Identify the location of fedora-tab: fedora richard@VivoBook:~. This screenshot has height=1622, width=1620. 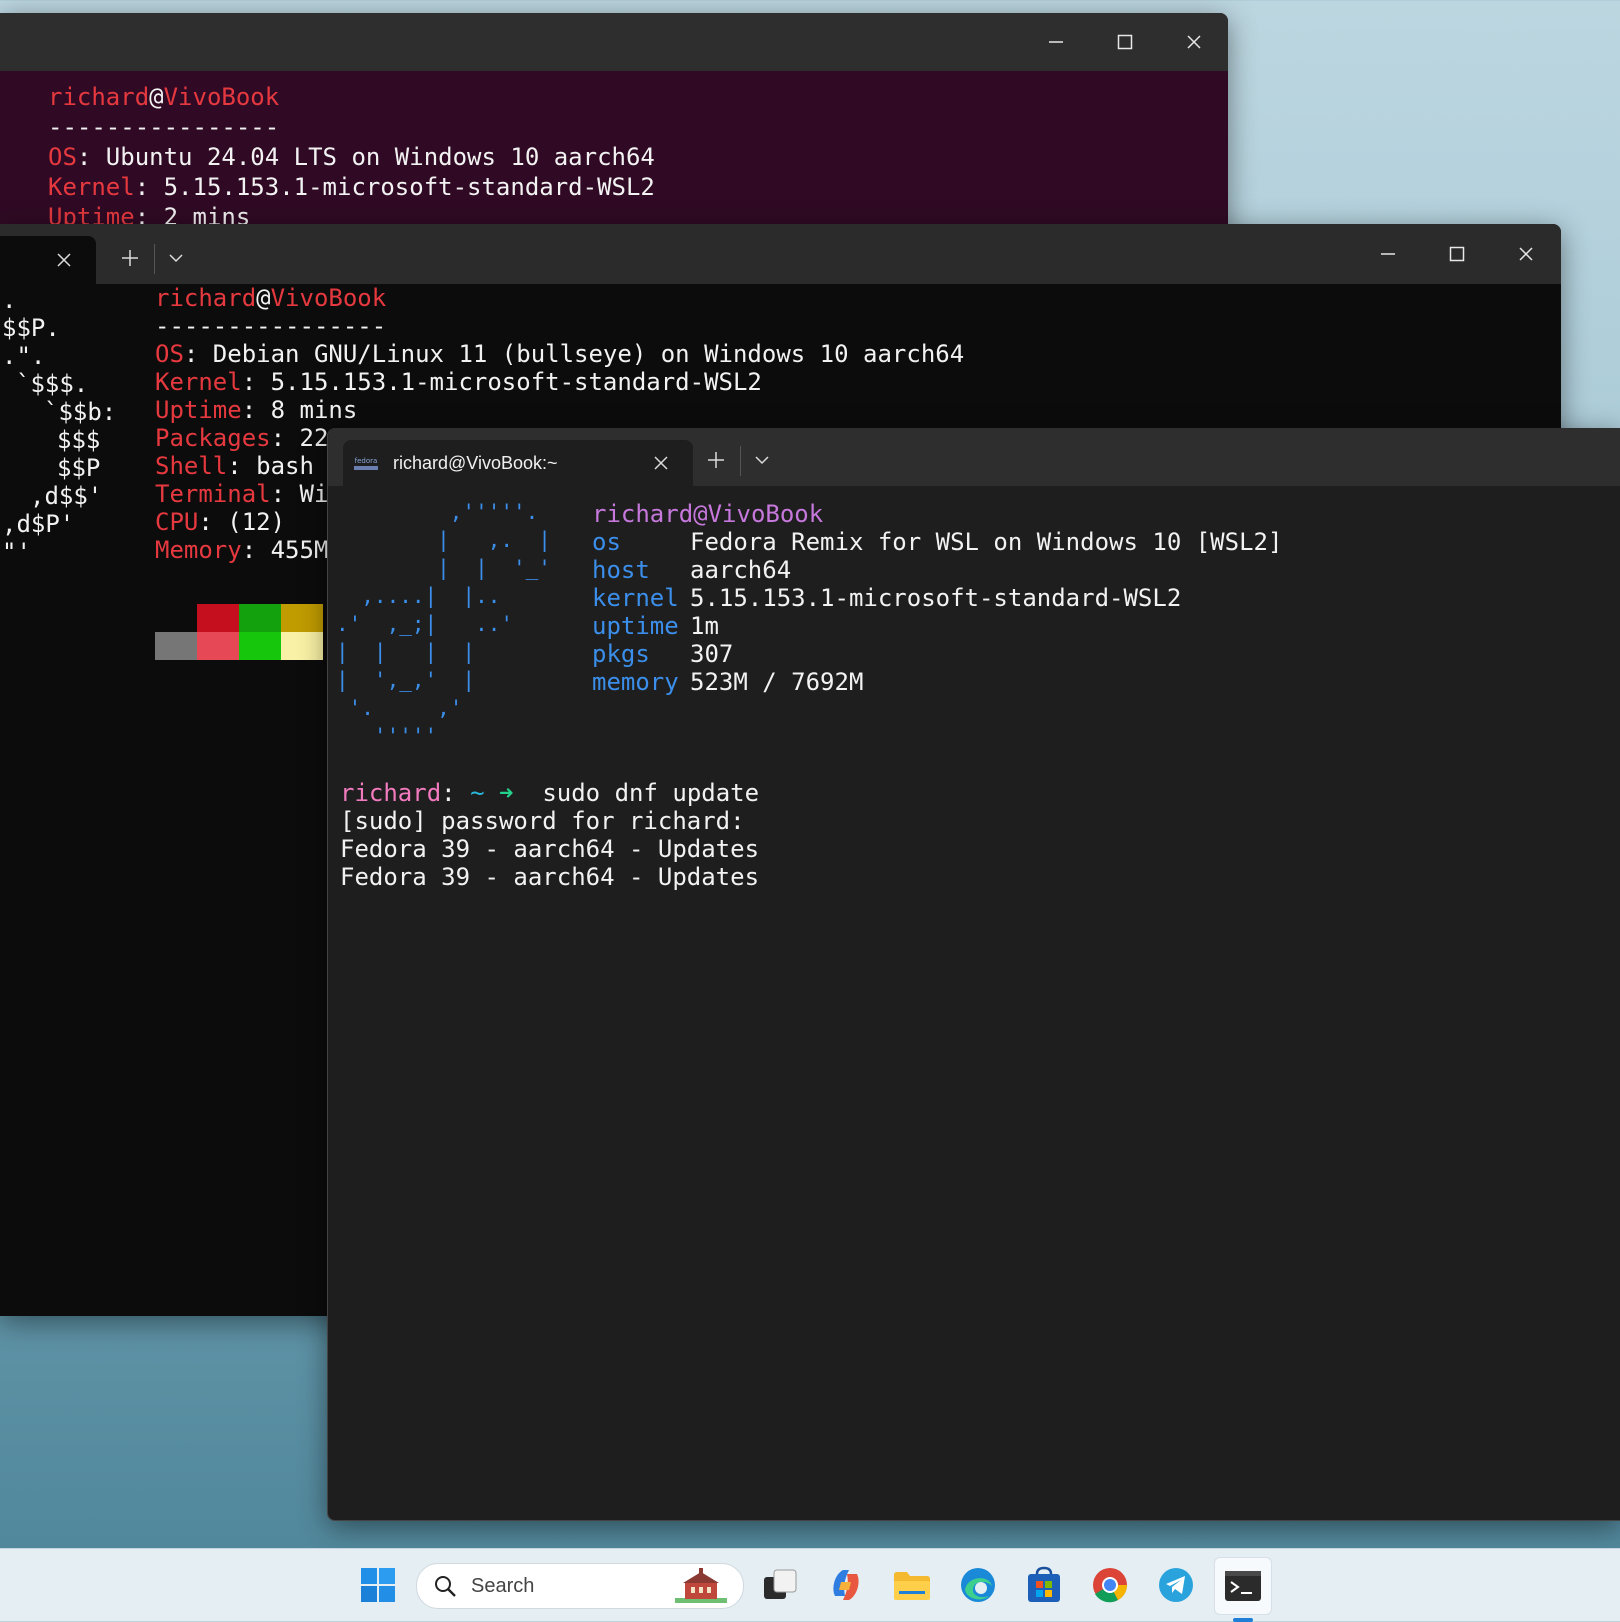
(518, 463).